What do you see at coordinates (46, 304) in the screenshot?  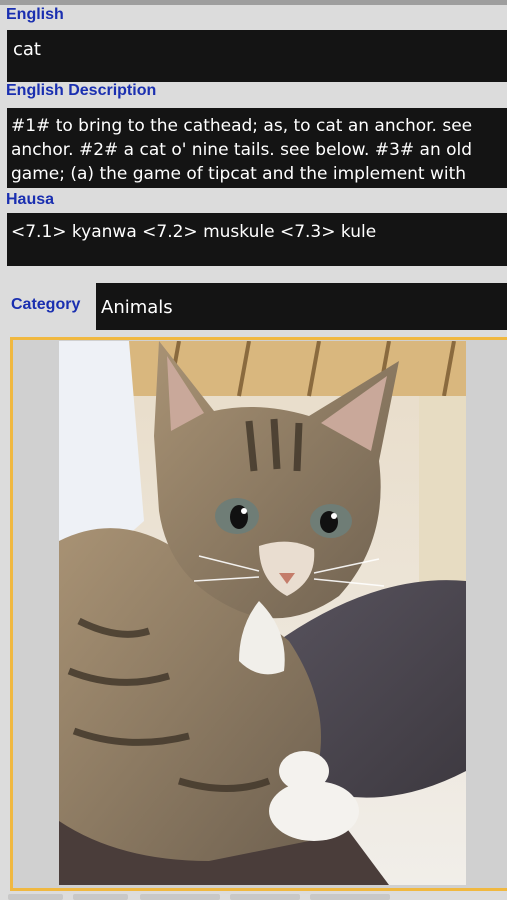 I see `category-label: Category` at bounding box center [46, 304].